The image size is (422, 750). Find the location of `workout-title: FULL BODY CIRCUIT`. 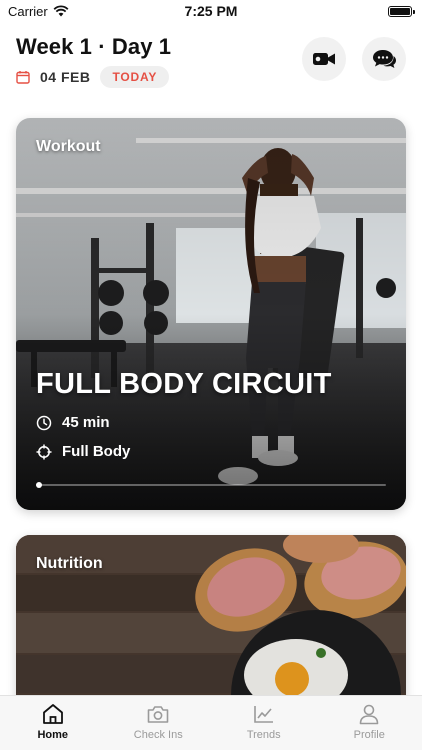

workout-title: FULL BODY CIRCUIT is located at coordinates (184, 384).